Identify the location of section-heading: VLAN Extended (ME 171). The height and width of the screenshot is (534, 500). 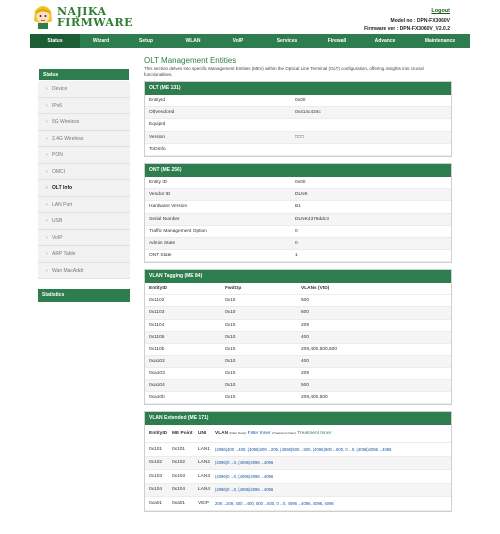
(298, 419).